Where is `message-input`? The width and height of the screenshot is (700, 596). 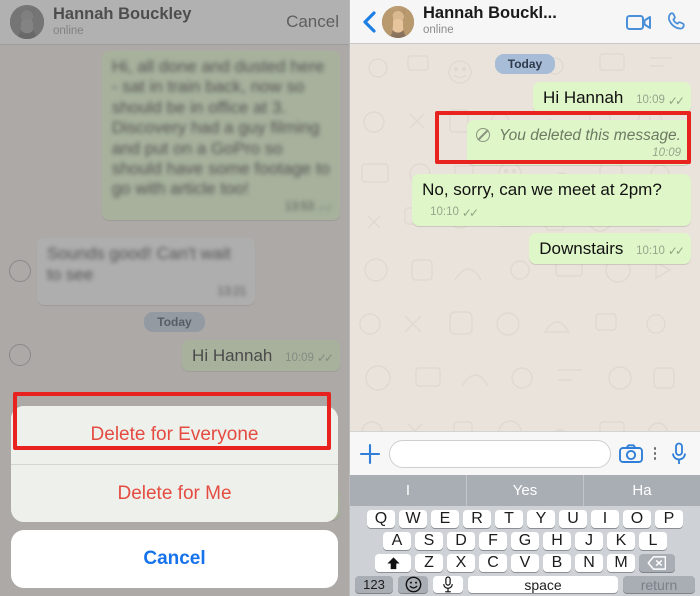 message-input is located at coordinates (500, 453).